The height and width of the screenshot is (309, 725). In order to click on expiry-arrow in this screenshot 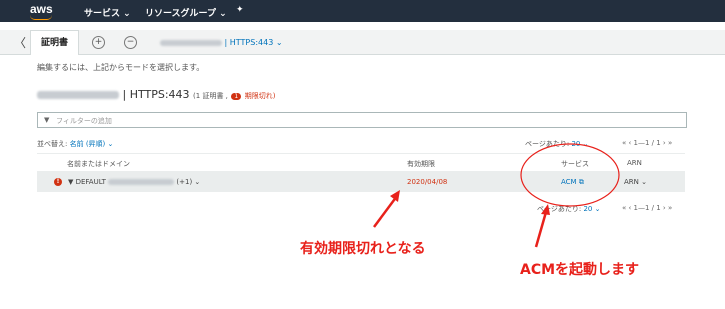, I will do `click(385, 211)`.